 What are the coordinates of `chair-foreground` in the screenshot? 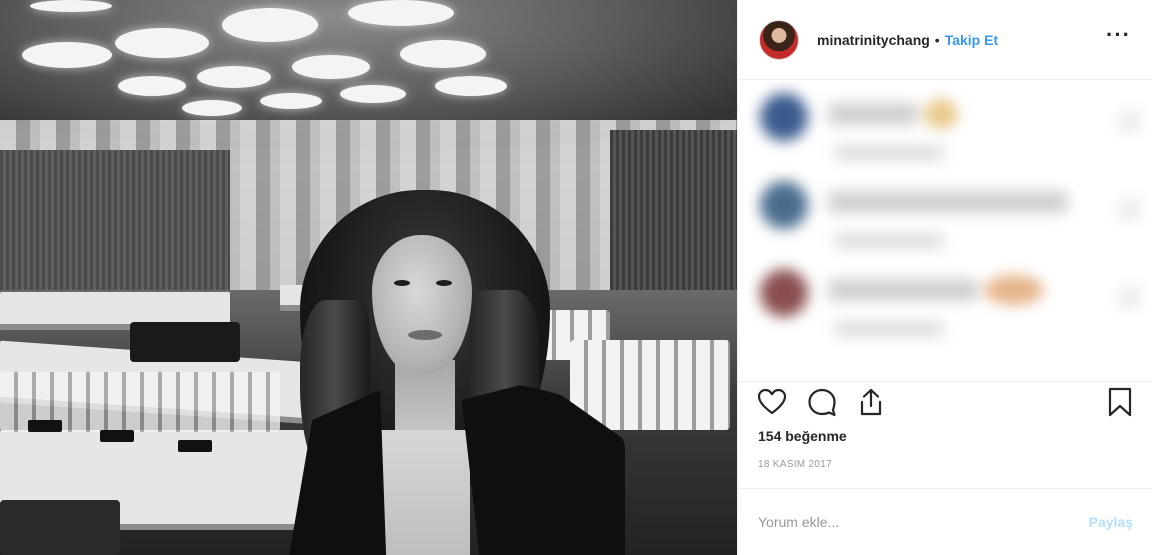 It's located at (60, 527).